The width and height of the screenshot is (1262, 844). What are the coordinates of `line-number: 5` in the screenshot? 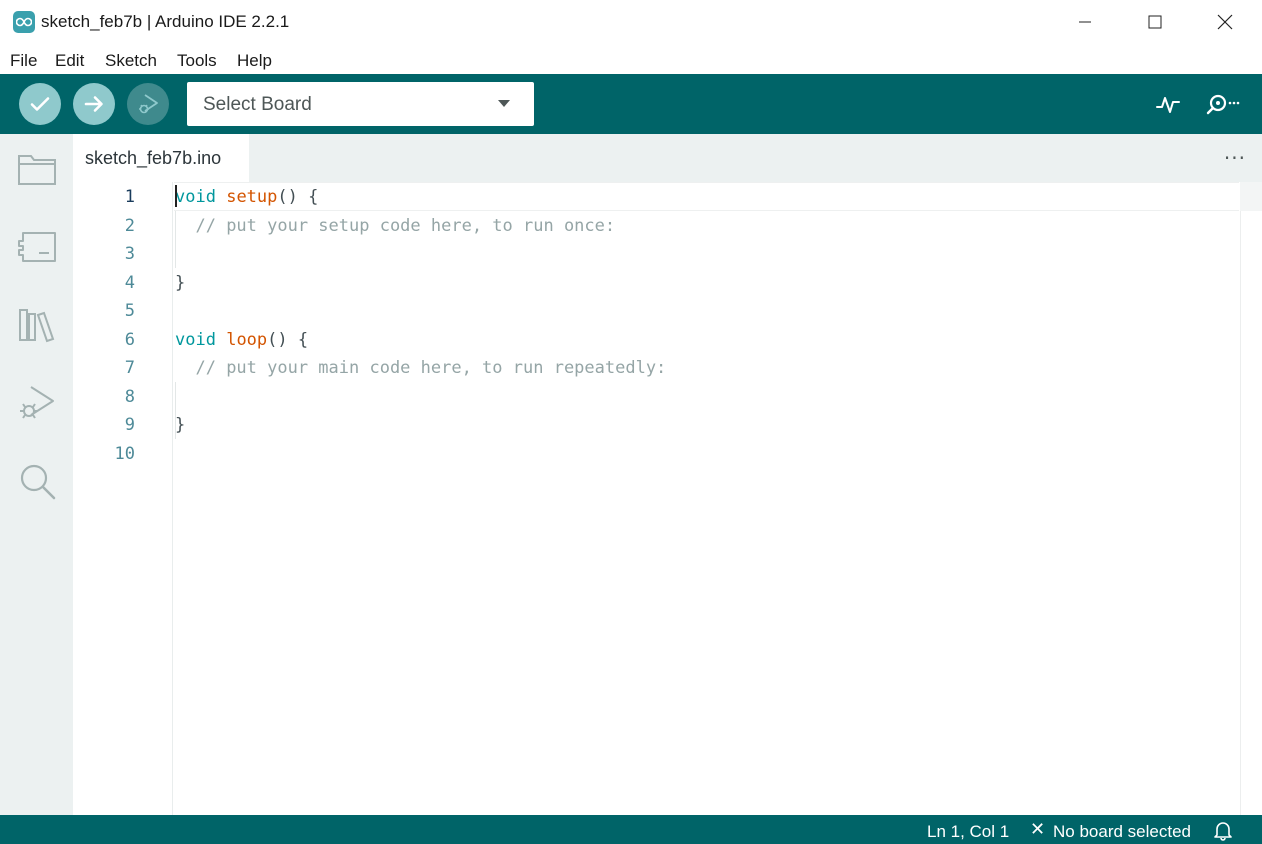 It's located at (129, 311).